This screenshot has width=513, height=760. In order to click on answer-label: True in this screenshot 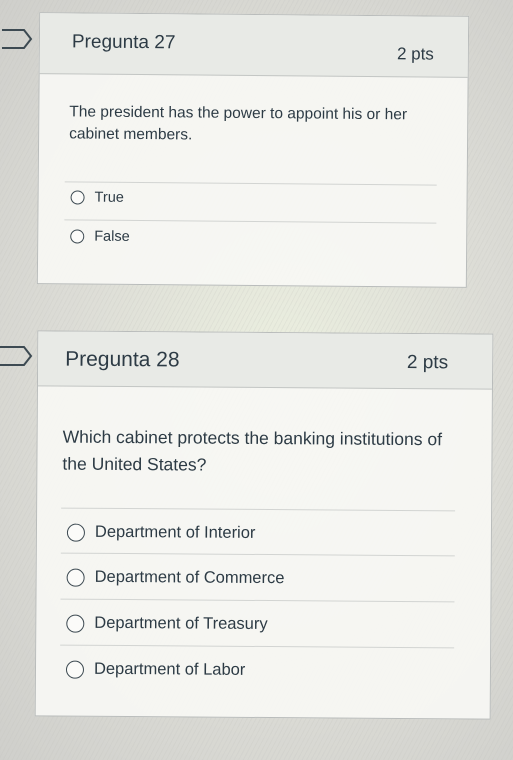, I will do `click(109, 197)`.